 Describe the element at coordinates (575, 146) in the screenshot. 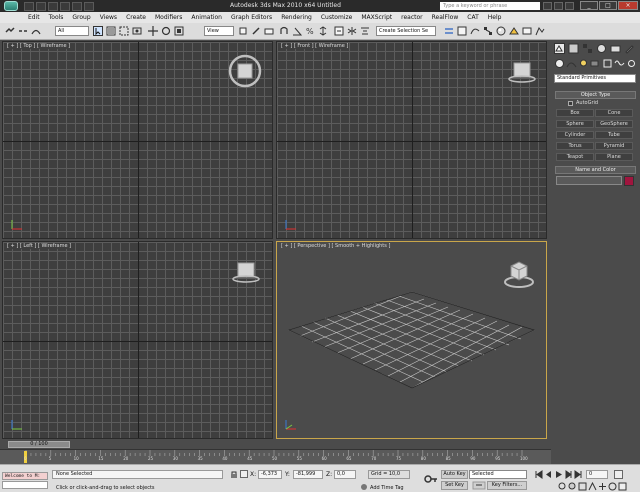

I see `torus-button: Torus` at that location.